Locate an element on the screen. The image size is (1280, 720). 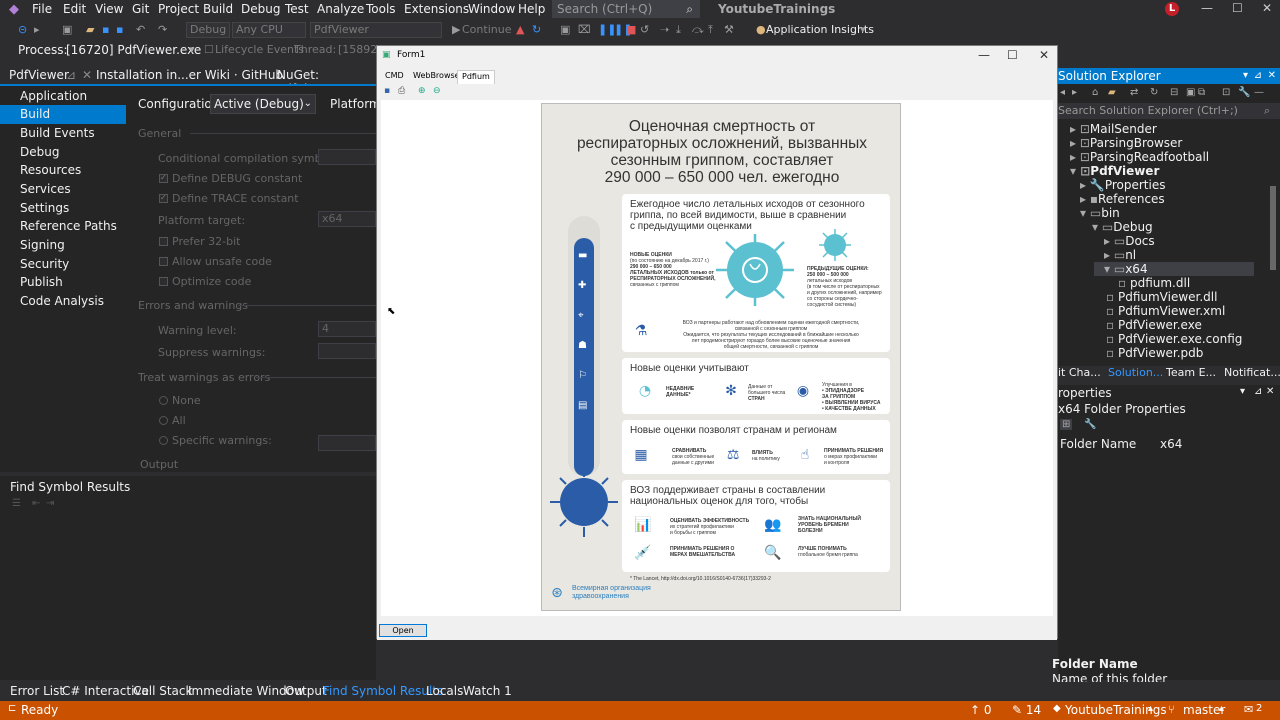
startup-project-select: PdfViewer is located at coordinates (376, 30).